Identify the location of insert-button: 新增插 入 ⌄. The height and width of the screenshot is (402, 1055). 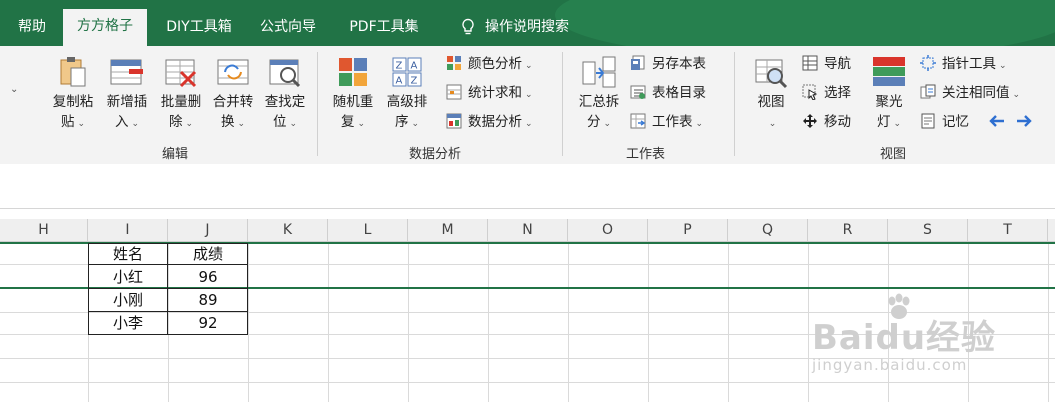
(127, 94).